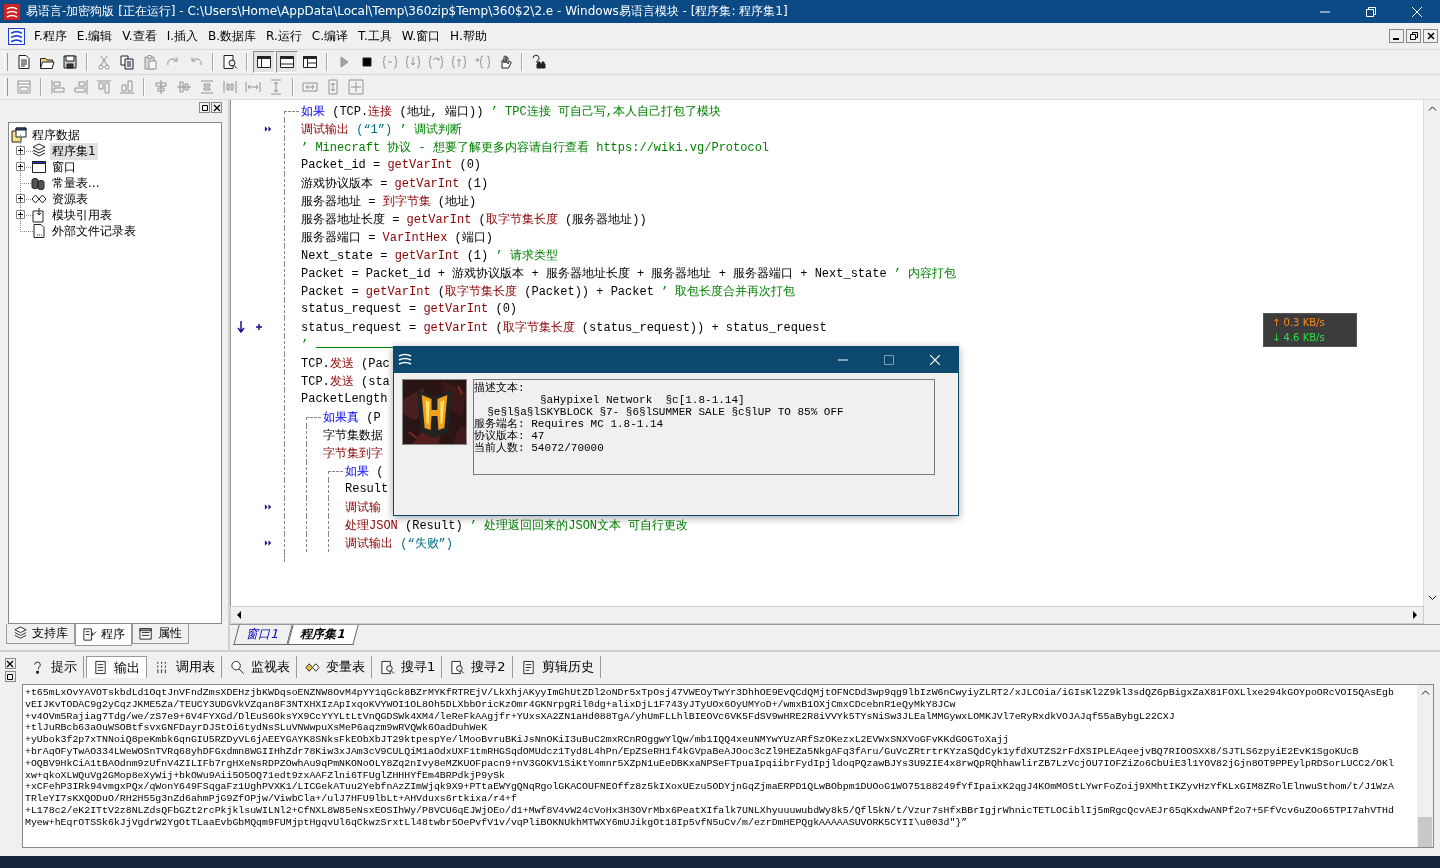 The width and height of the screenshot is (1440, 868). I want to click on import-document-icon, so click(39, 215).